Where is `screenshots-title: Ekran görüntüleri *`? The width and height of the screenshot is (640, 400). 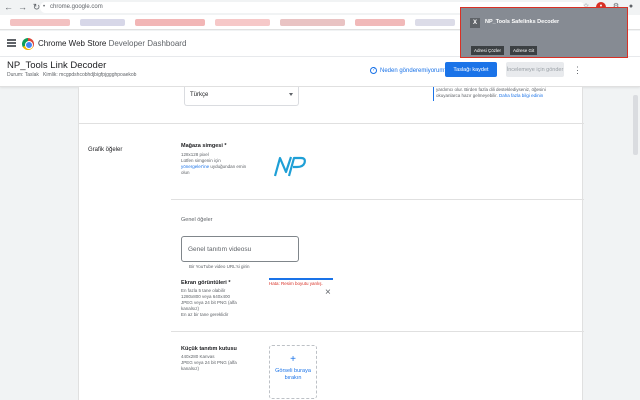 screenshots-title: Ekran görüntüleri * is located at coordinates (206, 283).